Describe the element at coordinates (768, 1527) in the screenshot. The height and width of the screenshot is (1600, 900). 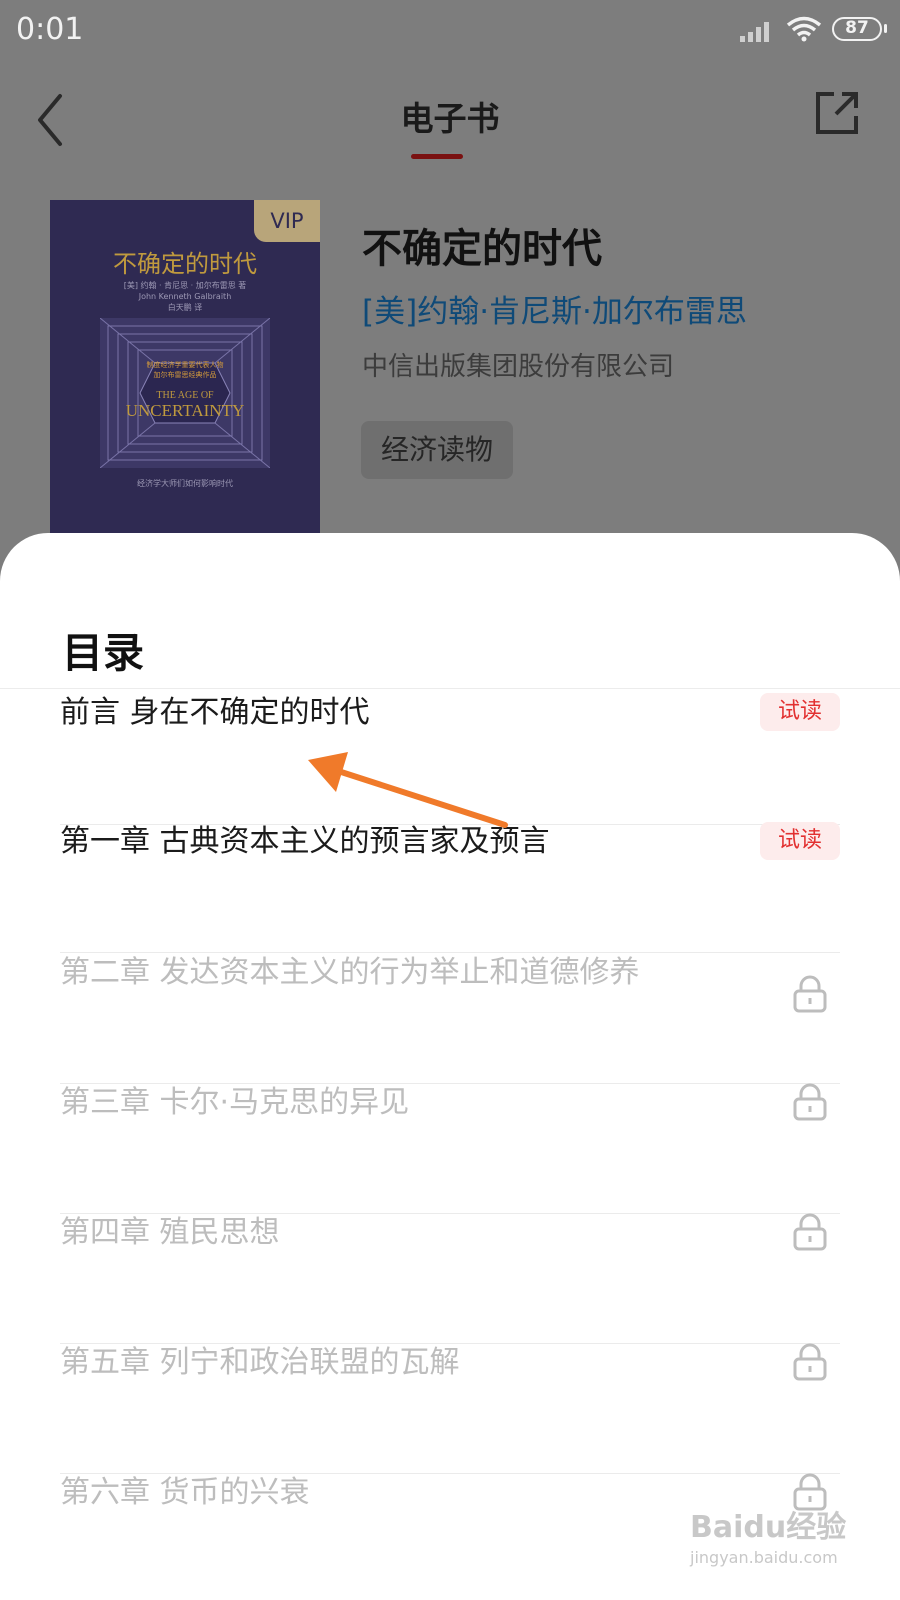
I see `watermark-logo: Baidu经验` at that location.